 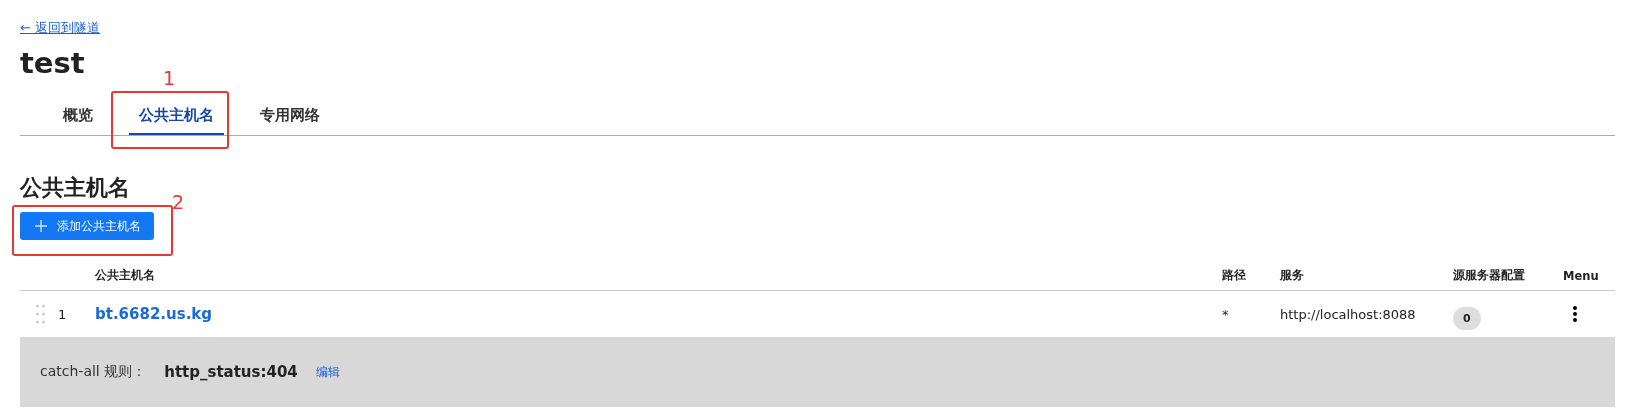 What do you see at coordinates (40, 314) in the screenshot?
I see `drag-handle-icon` at bounding box center [40, 314].